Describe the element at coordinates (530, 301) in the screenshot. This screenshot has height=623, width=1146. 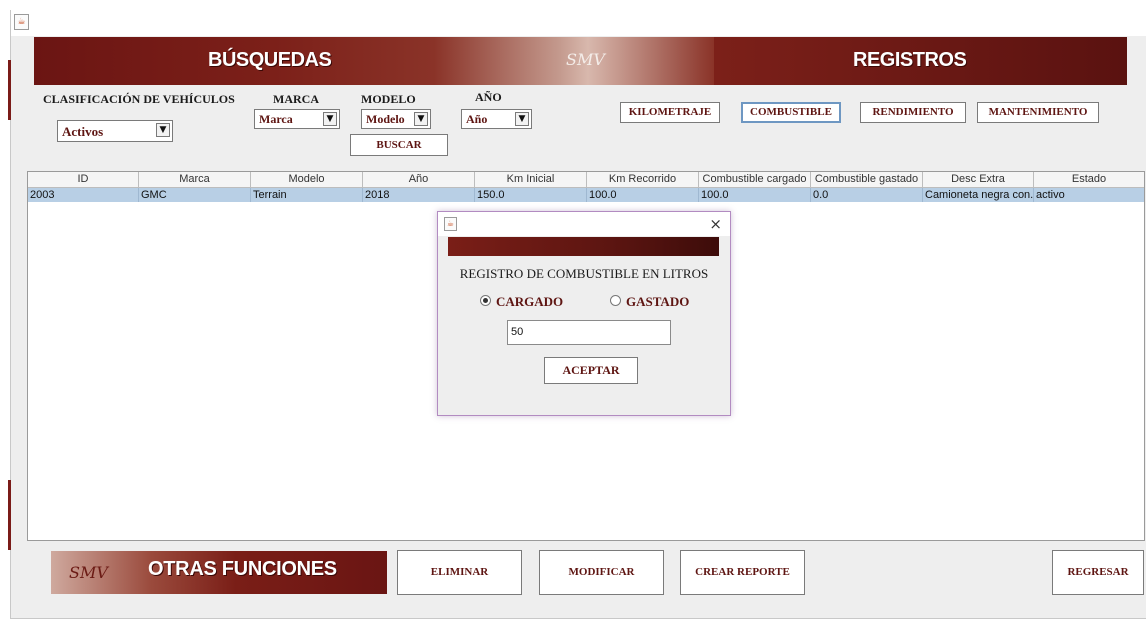
I see `radio-cargado-label: CARGADO` at that location.